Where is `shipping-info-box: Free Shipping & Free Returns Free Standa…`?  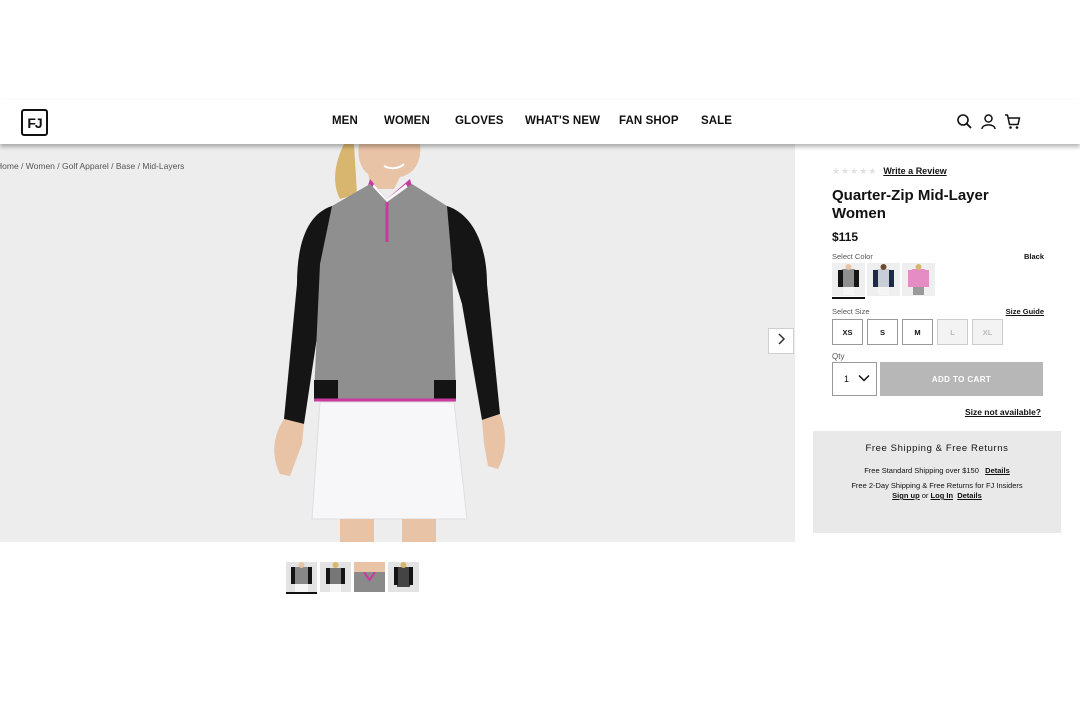
shipping-info-box: Free Shipping & Free Returns Free Standa… is located at coordinates (937, 482).